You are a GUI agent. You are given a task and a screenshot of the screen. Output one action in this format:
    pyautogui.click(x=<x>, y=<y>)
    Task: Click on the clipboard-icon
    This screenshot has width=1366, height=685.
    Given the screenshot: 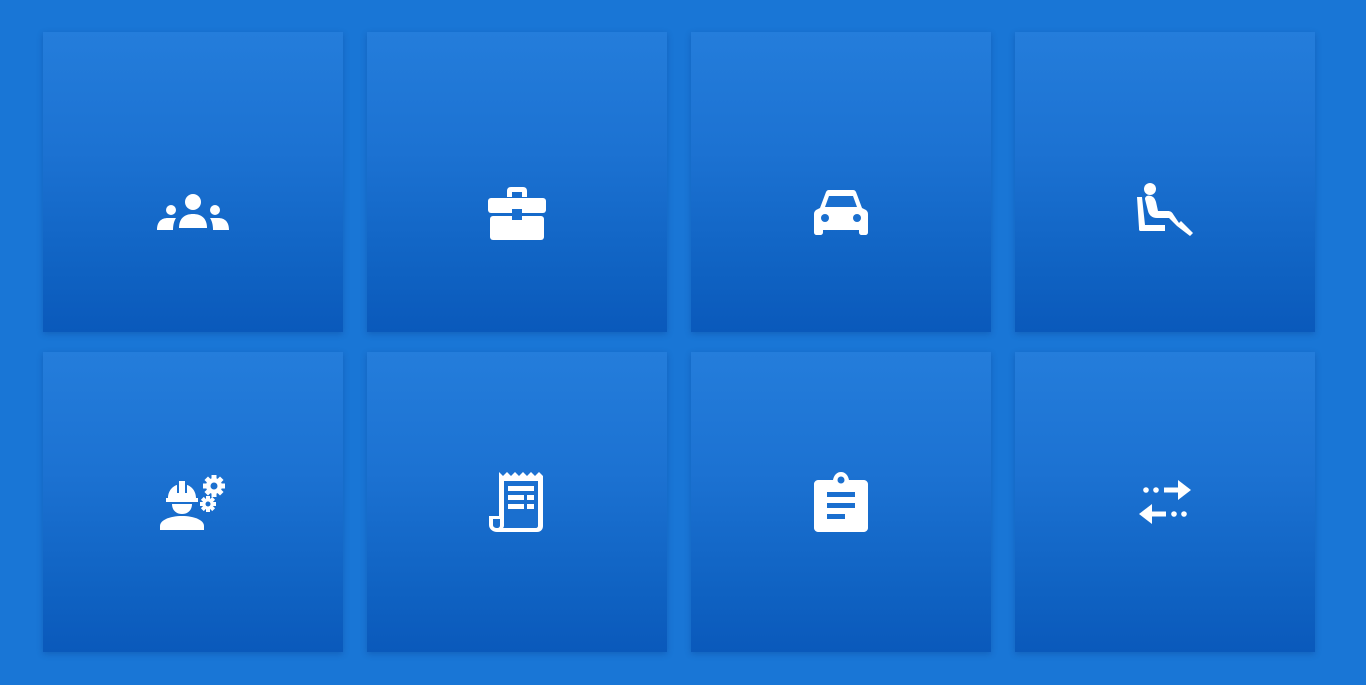 What is the action you would take?
    pyautogui.click(x=841, y=502)
    